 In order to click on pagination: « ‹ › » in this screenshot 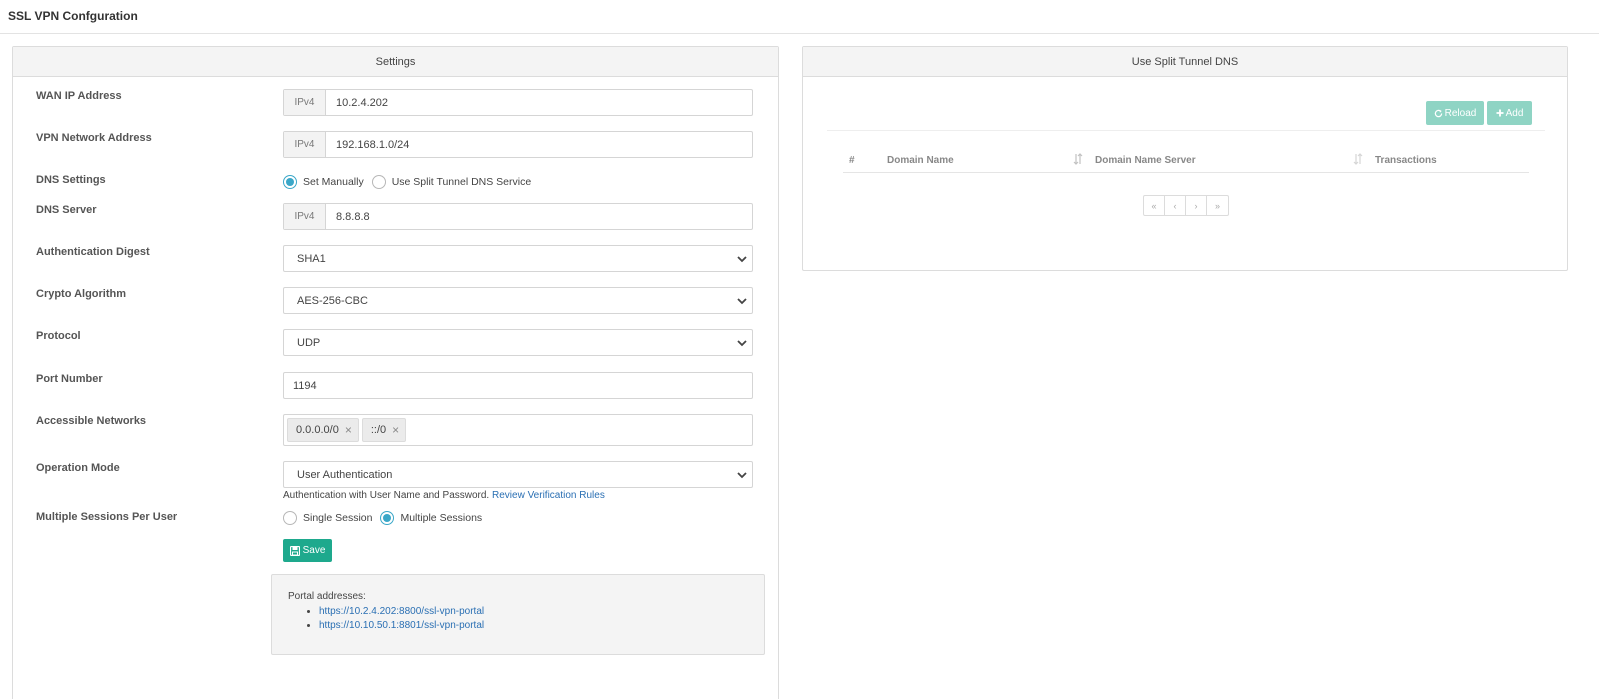, I will do `click(1186, 205)`.